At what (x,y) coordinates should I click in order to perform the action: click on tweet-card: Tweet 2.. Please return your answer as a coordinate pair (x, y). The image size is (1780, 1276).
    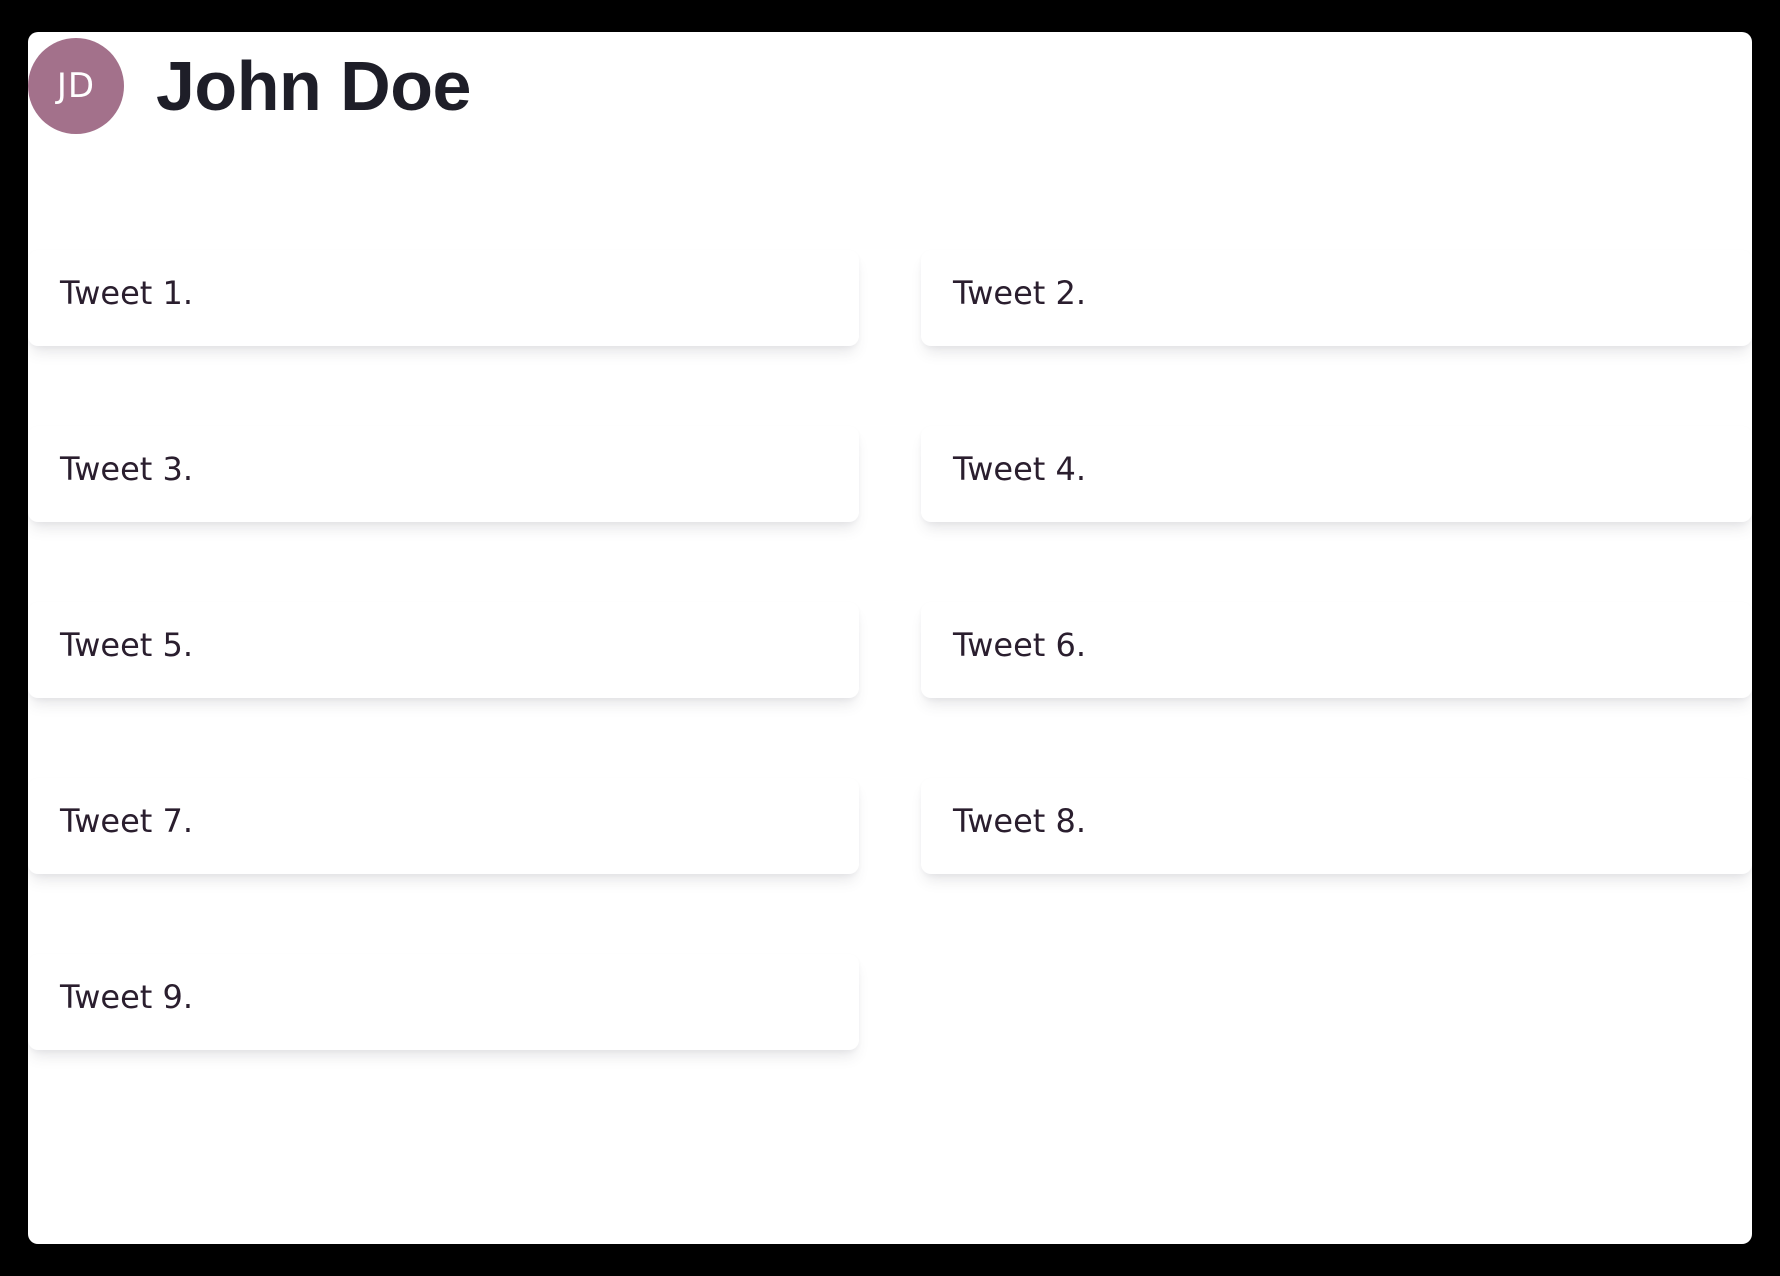
    Looking at the image, I should click on (1336, 298).